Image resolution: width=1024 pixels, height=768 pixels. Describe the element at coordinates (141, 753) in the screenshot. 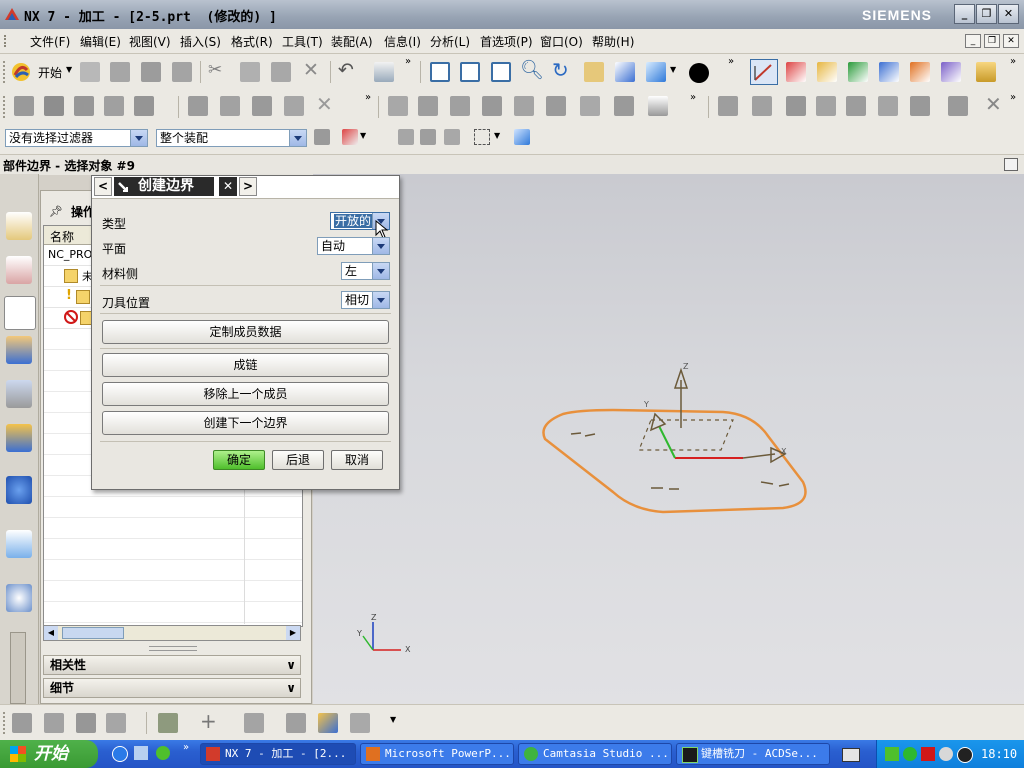

I see `desktop-icon` at that location.